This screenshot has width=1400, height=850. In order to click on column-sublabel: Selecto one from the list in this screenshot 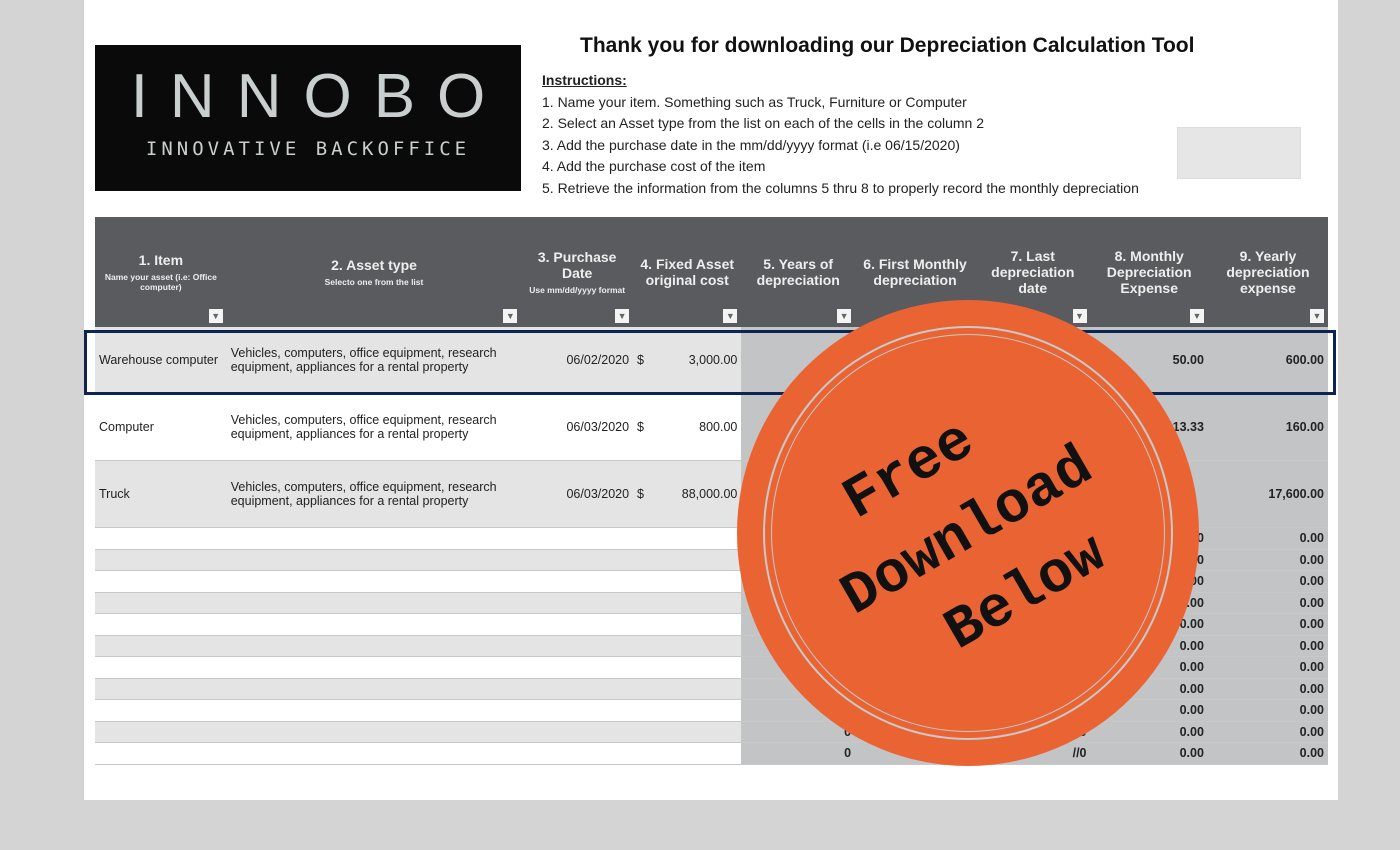, I will do `click(374, 282)`.